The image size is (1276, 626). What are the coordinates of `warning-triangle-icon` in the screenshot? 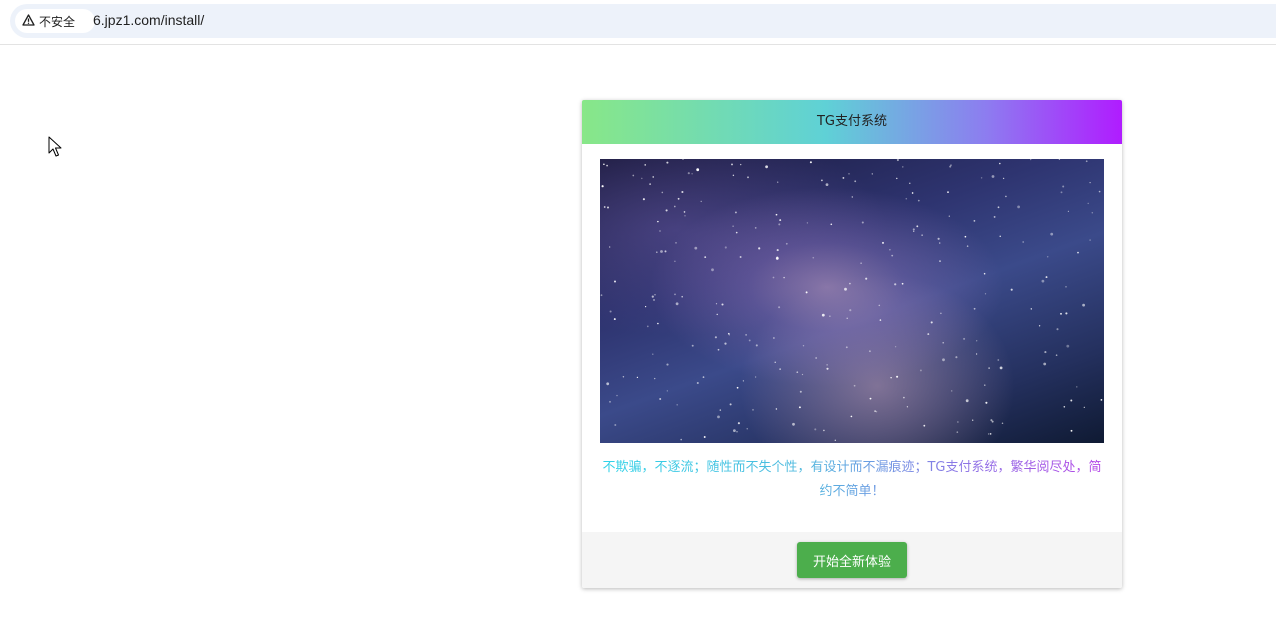 It's located at (30, 21).